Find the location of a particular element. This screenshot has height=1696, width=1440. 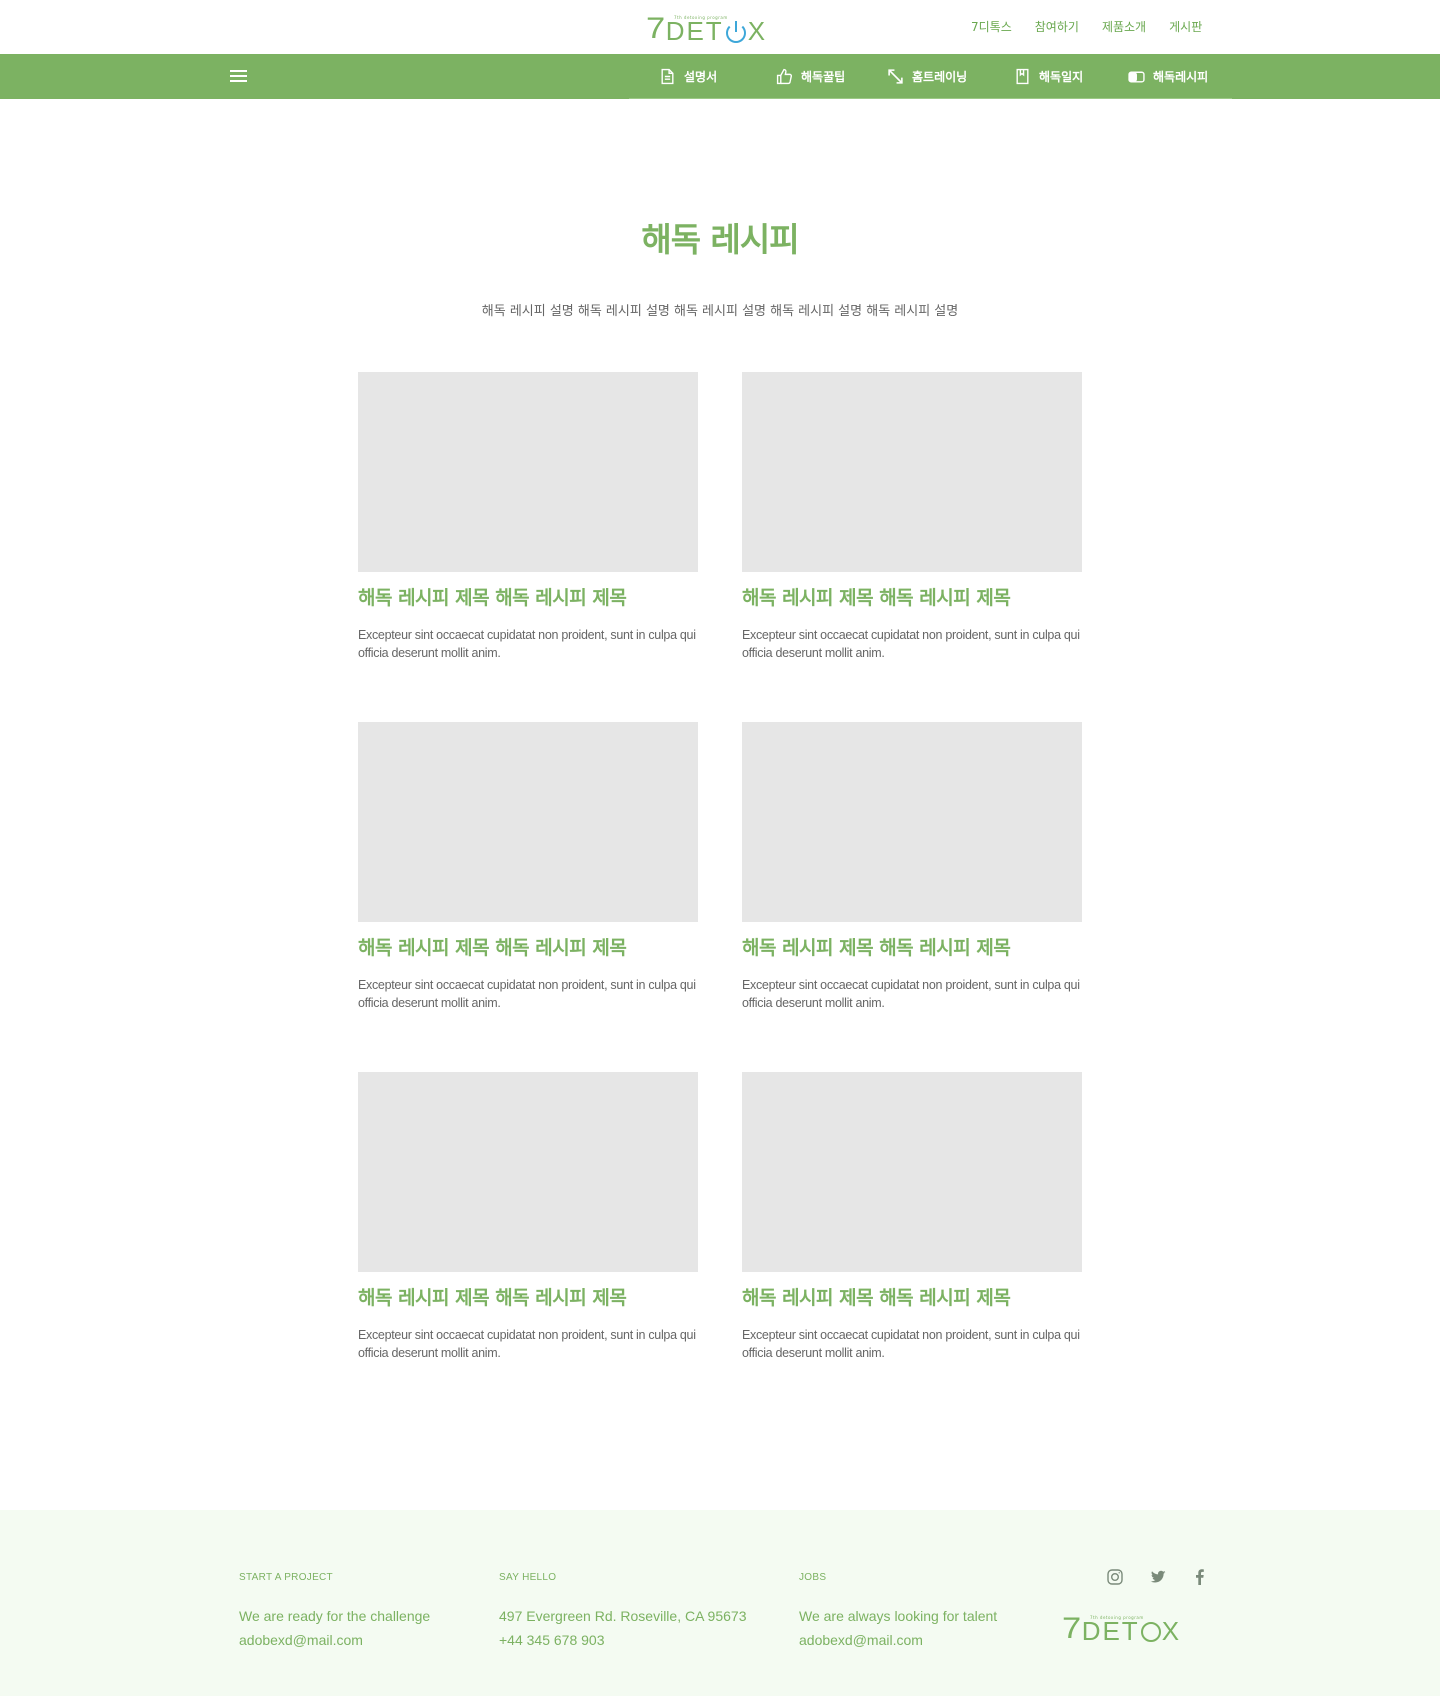

nav-item-label: 해독꿀팁 is located at coordinates (823, 77).